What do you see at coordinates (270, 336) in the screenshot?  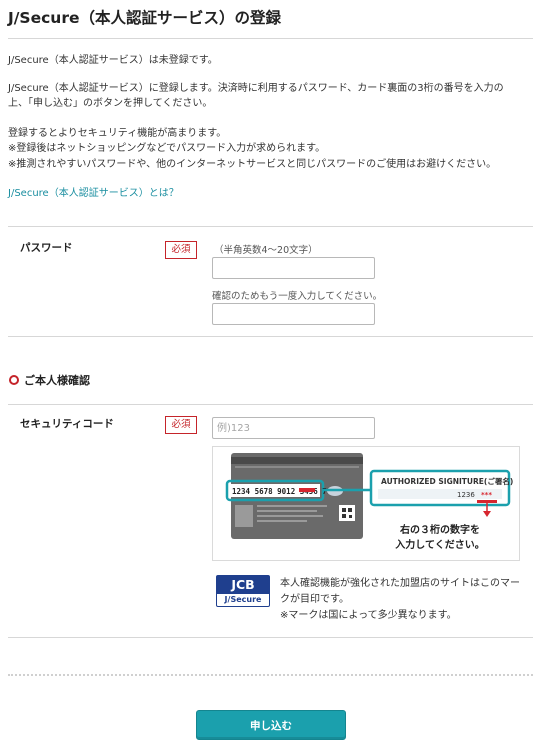 I see `password-section-divider` at bounding box center [270, 336].